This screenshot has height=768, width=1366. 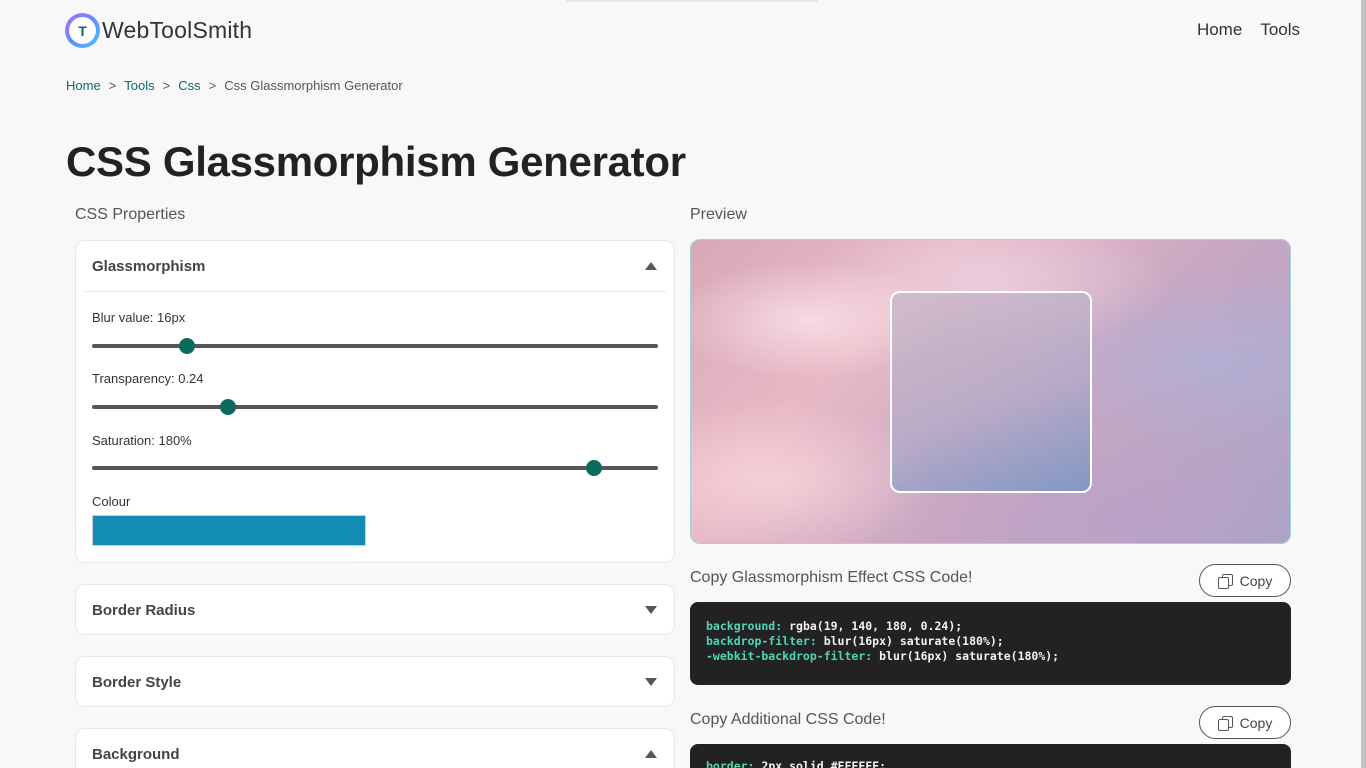 I want to click on top-progress-line, so click(x=692, y=1).